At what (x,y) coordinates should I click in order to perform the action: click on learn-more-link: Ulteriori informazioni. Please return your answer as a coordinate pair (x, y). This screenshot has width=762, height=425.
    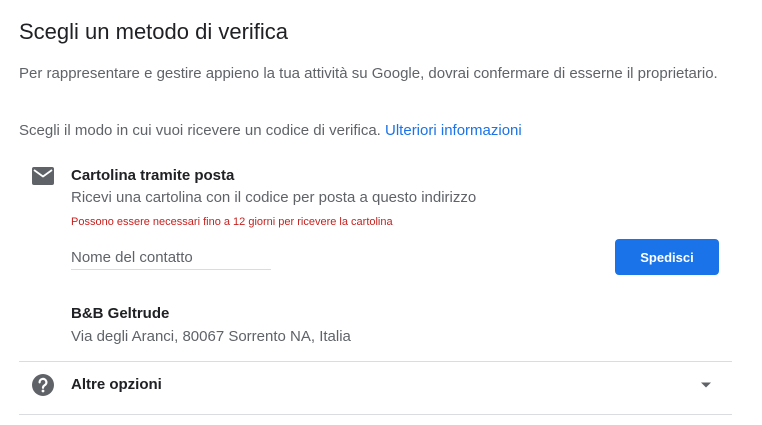
    Looking at the image, I should click on (453, 130).